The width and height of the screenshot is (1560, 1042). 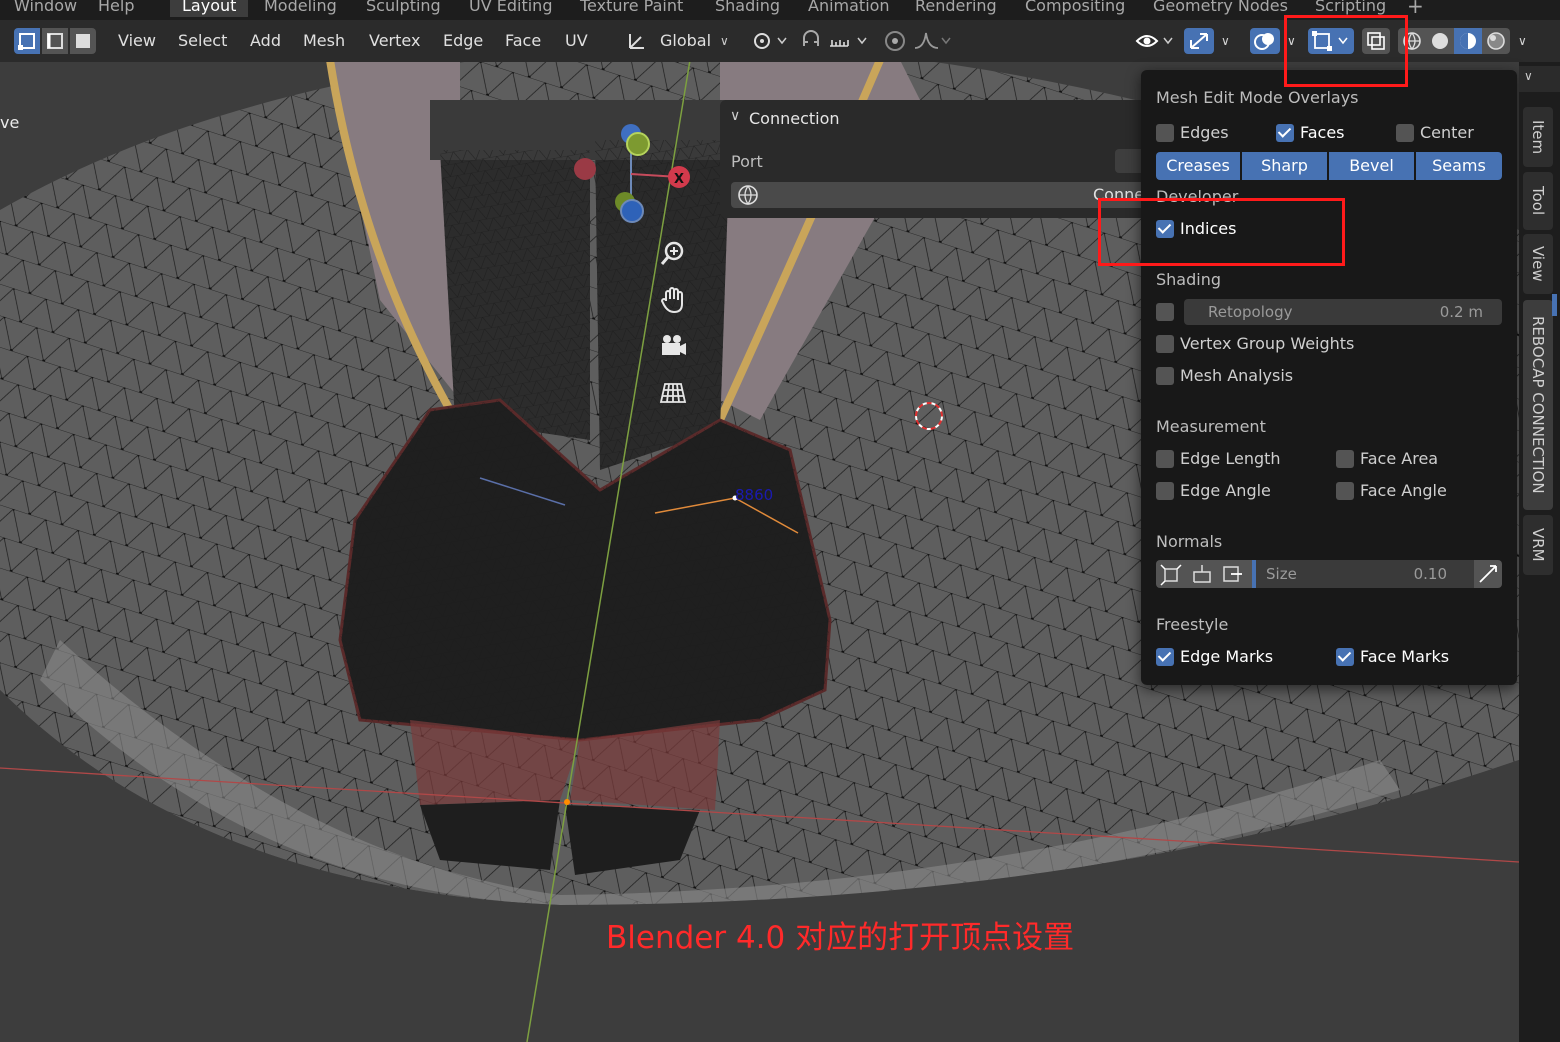 I want to click on gizmo-neg-z-handle, so click(x=632, y=211).